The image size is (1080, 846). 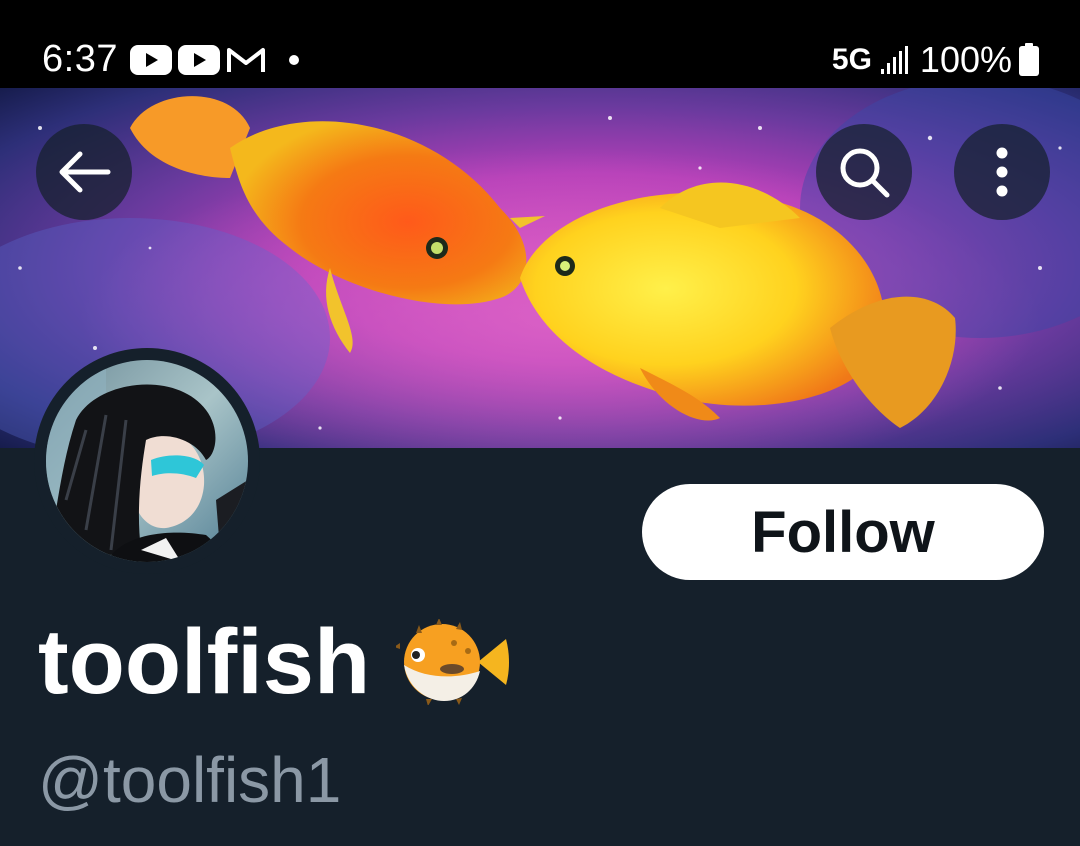 What do you see at coordinates (965, 59) in the screenshot?
I see `battery-percent: 100%` at bounding box center [965, 59].